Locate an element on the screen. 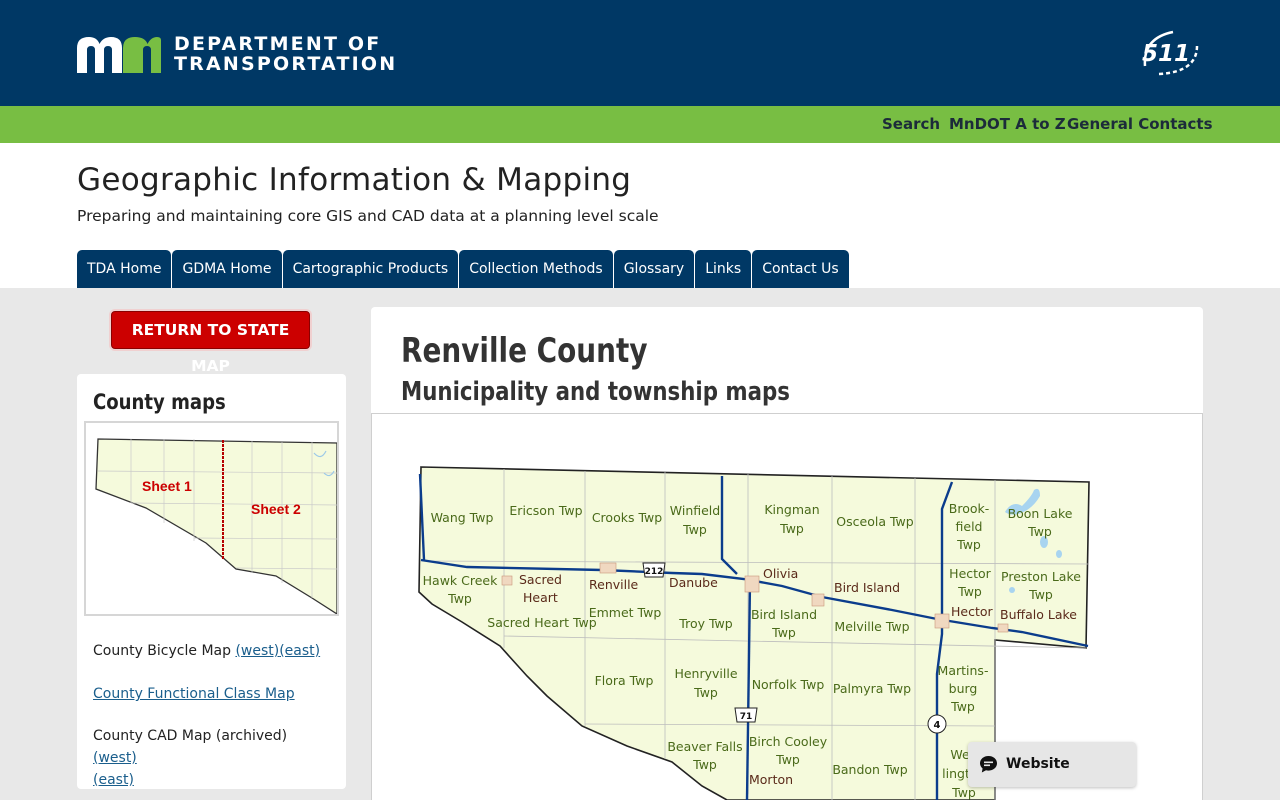  tab-gdma-home: GDMA Home is located at coordinates (227, 269).